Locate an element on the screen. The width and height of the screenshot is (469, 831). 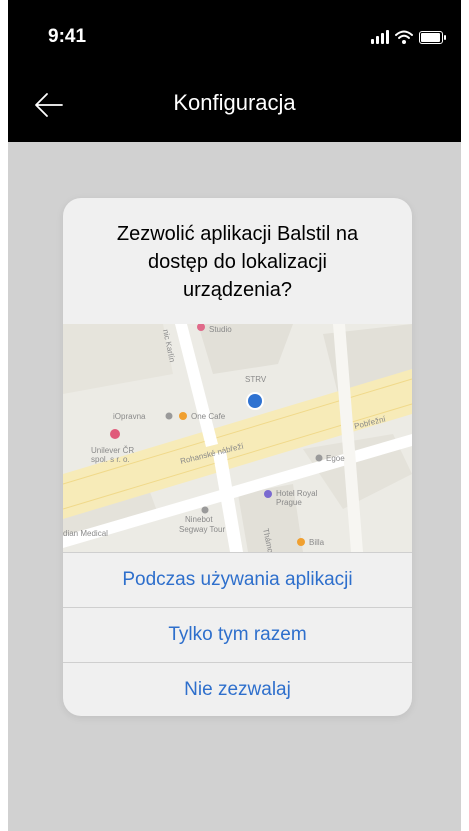
allow-once-button: Tylko tym razem is located at coordinates (237, 634).